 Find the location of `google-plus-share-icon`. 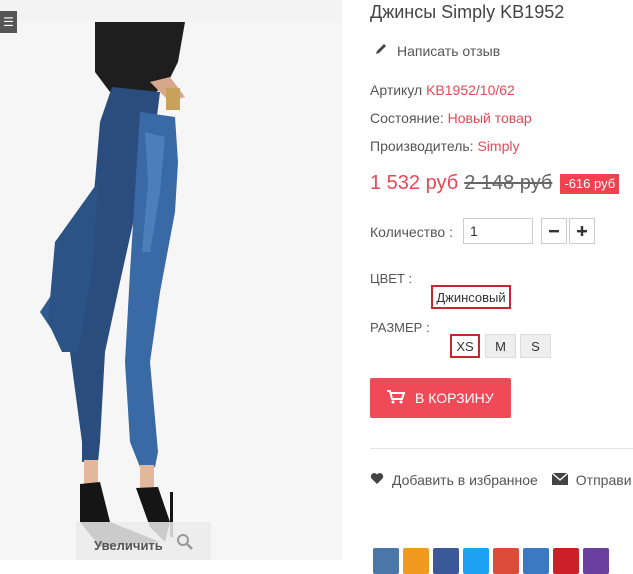

google-plus-share-icon is located at coordinates (506, 561).